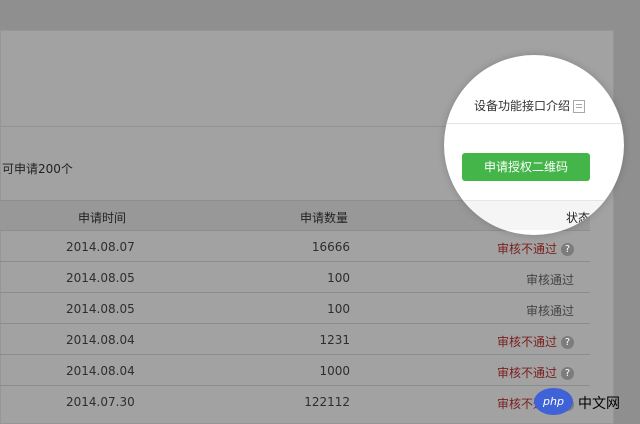  I want to click on device-api-doc-link: 设备功能接口介绍, so click(530, 105).